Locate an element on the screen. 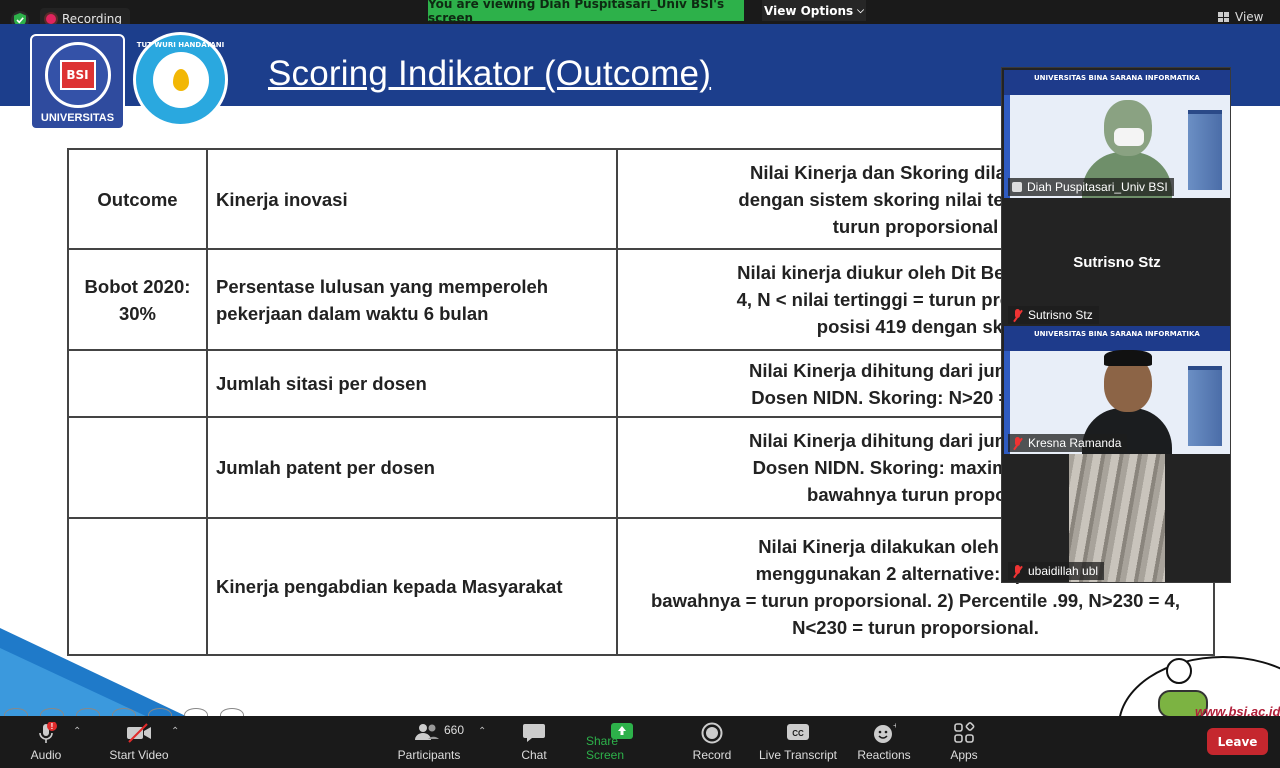 This screenshot has height=768, width=1280. microphone-icon: ! is located at coordinates (48, 732).